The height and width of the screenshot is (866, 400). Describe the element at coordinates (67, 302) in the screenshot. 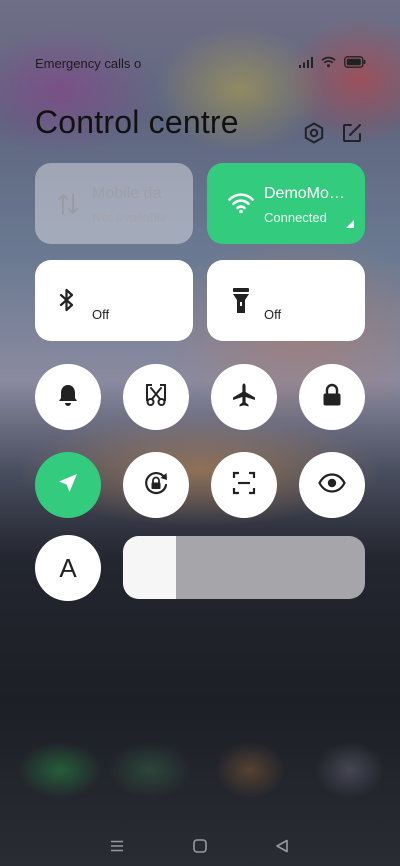

I see `bluetooth-icon` at that location.